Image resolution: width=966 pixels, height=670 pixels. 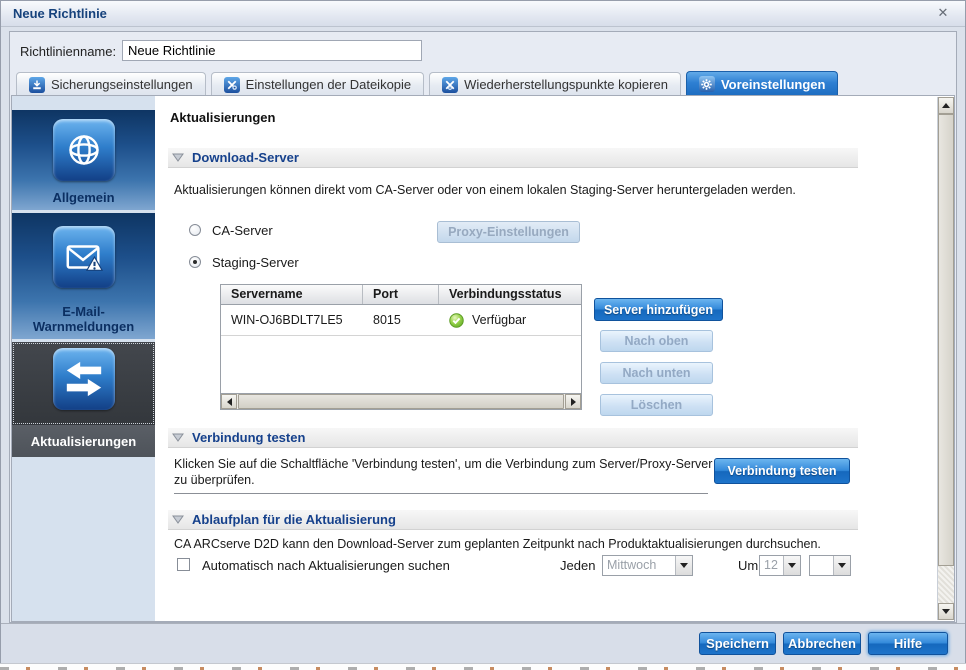 I want to click on sidebar-item-allgemein: Allgemein, so click(x=83, y=160).